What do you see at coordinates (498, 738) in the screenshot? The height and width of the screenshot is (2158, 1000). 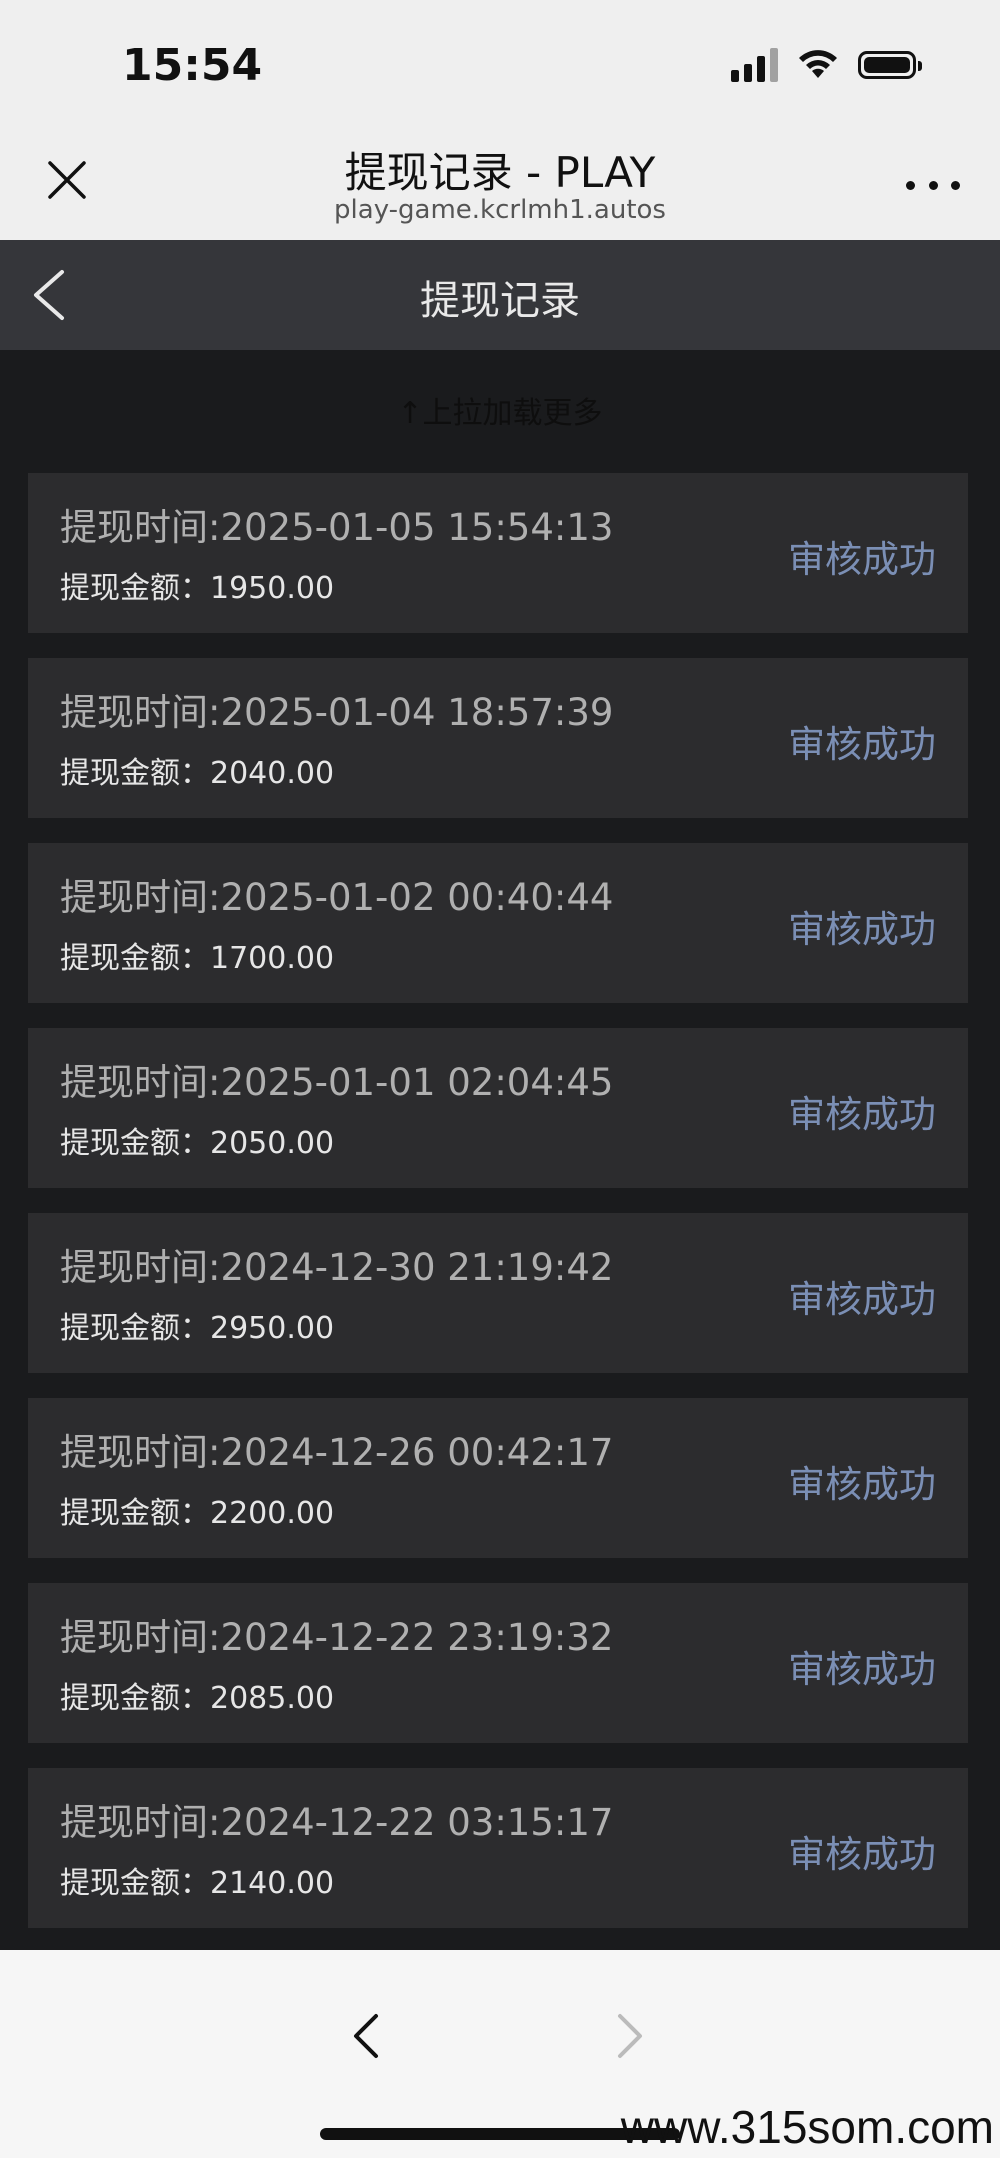 I see `record-item: 提现时间:2025-01-04 18:57:39 提现金额：2040.00 审核成功` at bounding box center [498, 738].